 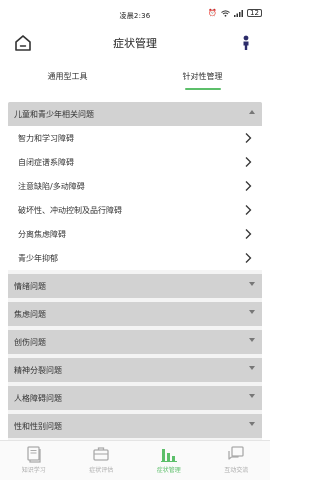 What do you see at coordinates (135, 114) in the screenshot?
I see `category-header-children: 儿童和青少年相关问题` at bounding box center [135, 114].